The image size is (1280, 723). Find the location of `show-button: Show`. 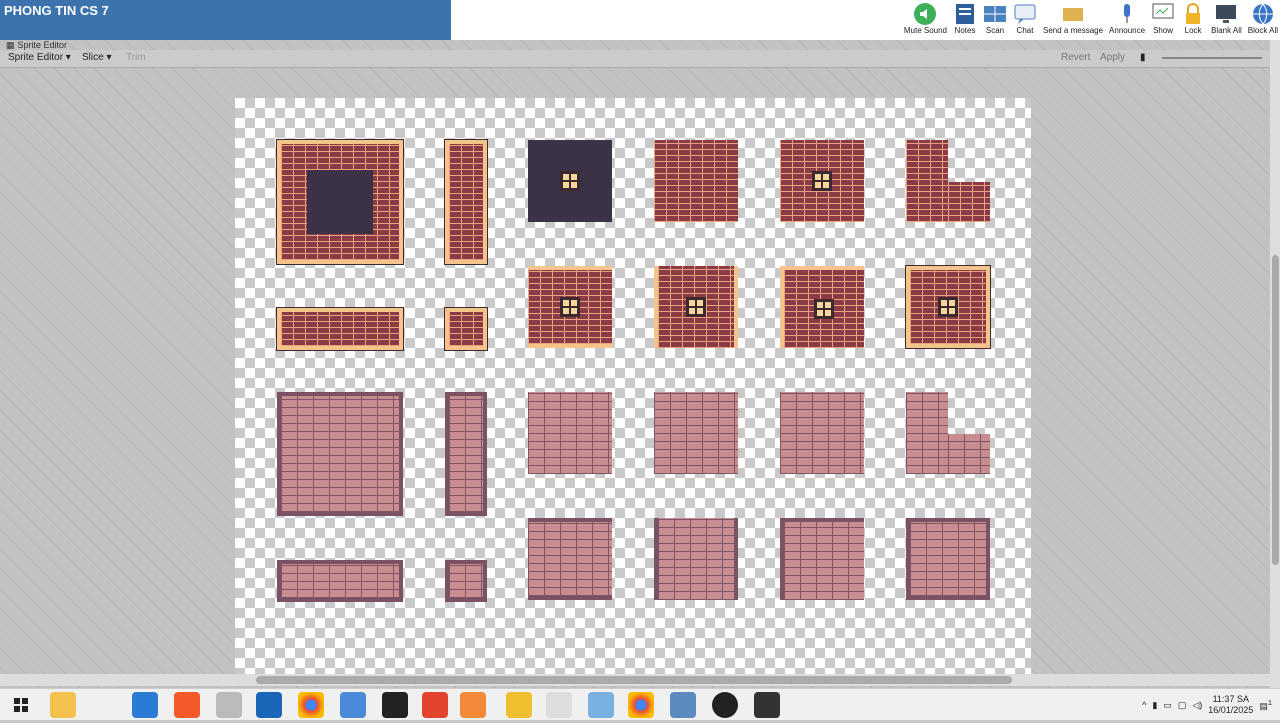

show-button: Show is located at coordinates (1163, 20).